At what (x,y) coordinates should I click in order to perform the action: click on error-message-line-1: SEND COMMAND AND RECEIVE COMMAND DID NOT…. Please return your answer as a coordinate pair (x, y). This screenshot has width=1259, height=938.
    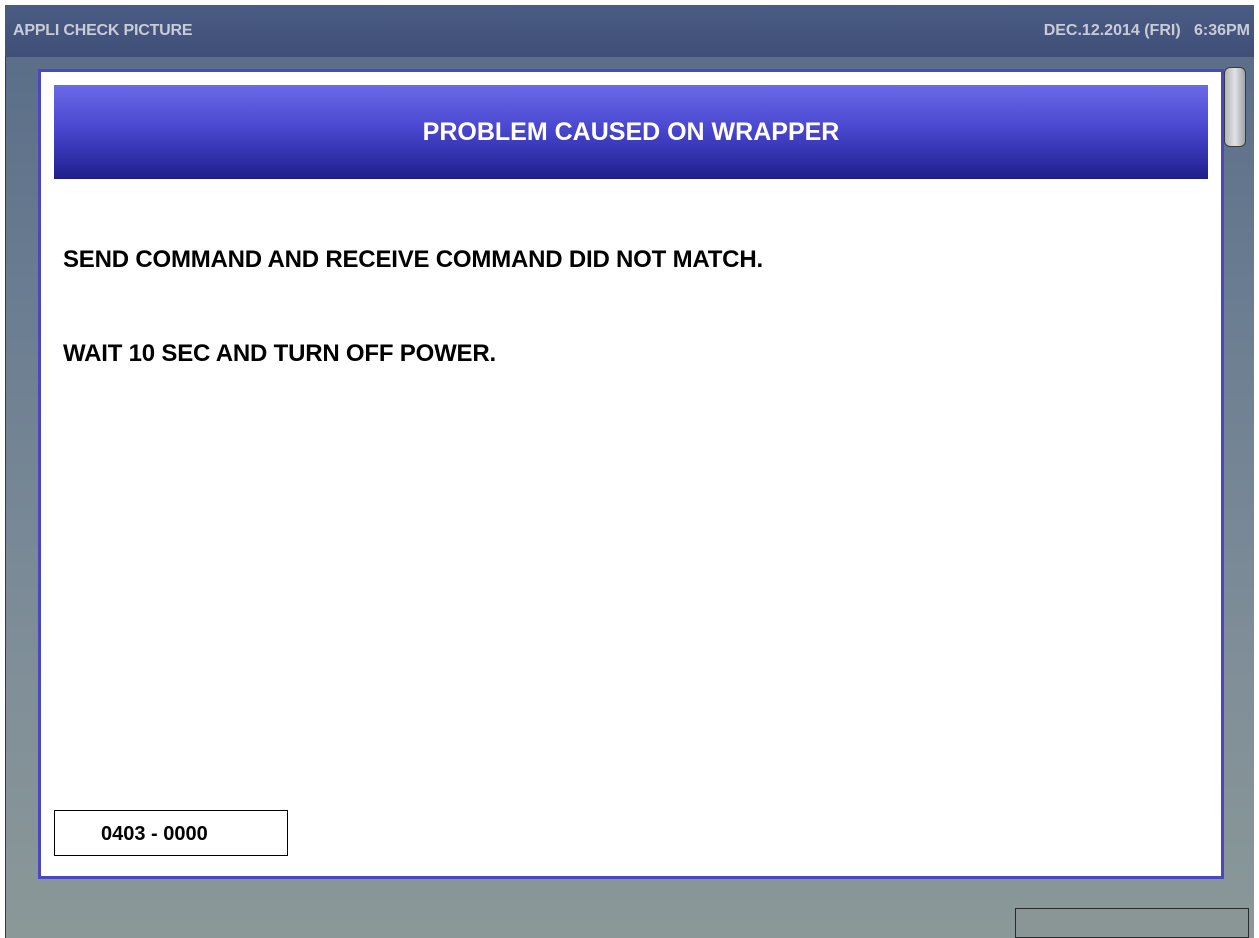
    Looking at the image, I should click on (413, 259).